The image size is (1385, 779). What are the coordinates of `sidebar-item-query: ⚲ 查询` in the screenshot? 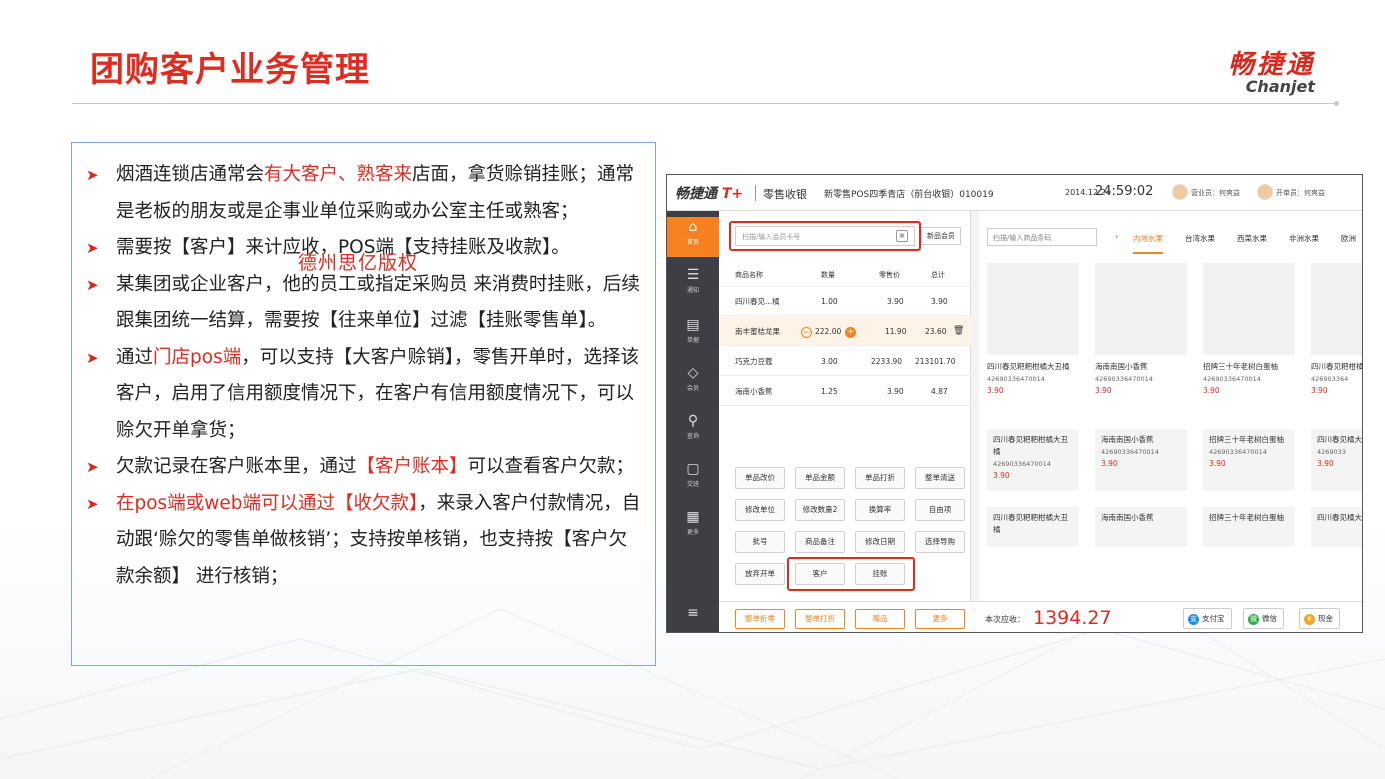 It's located at (693, 431).